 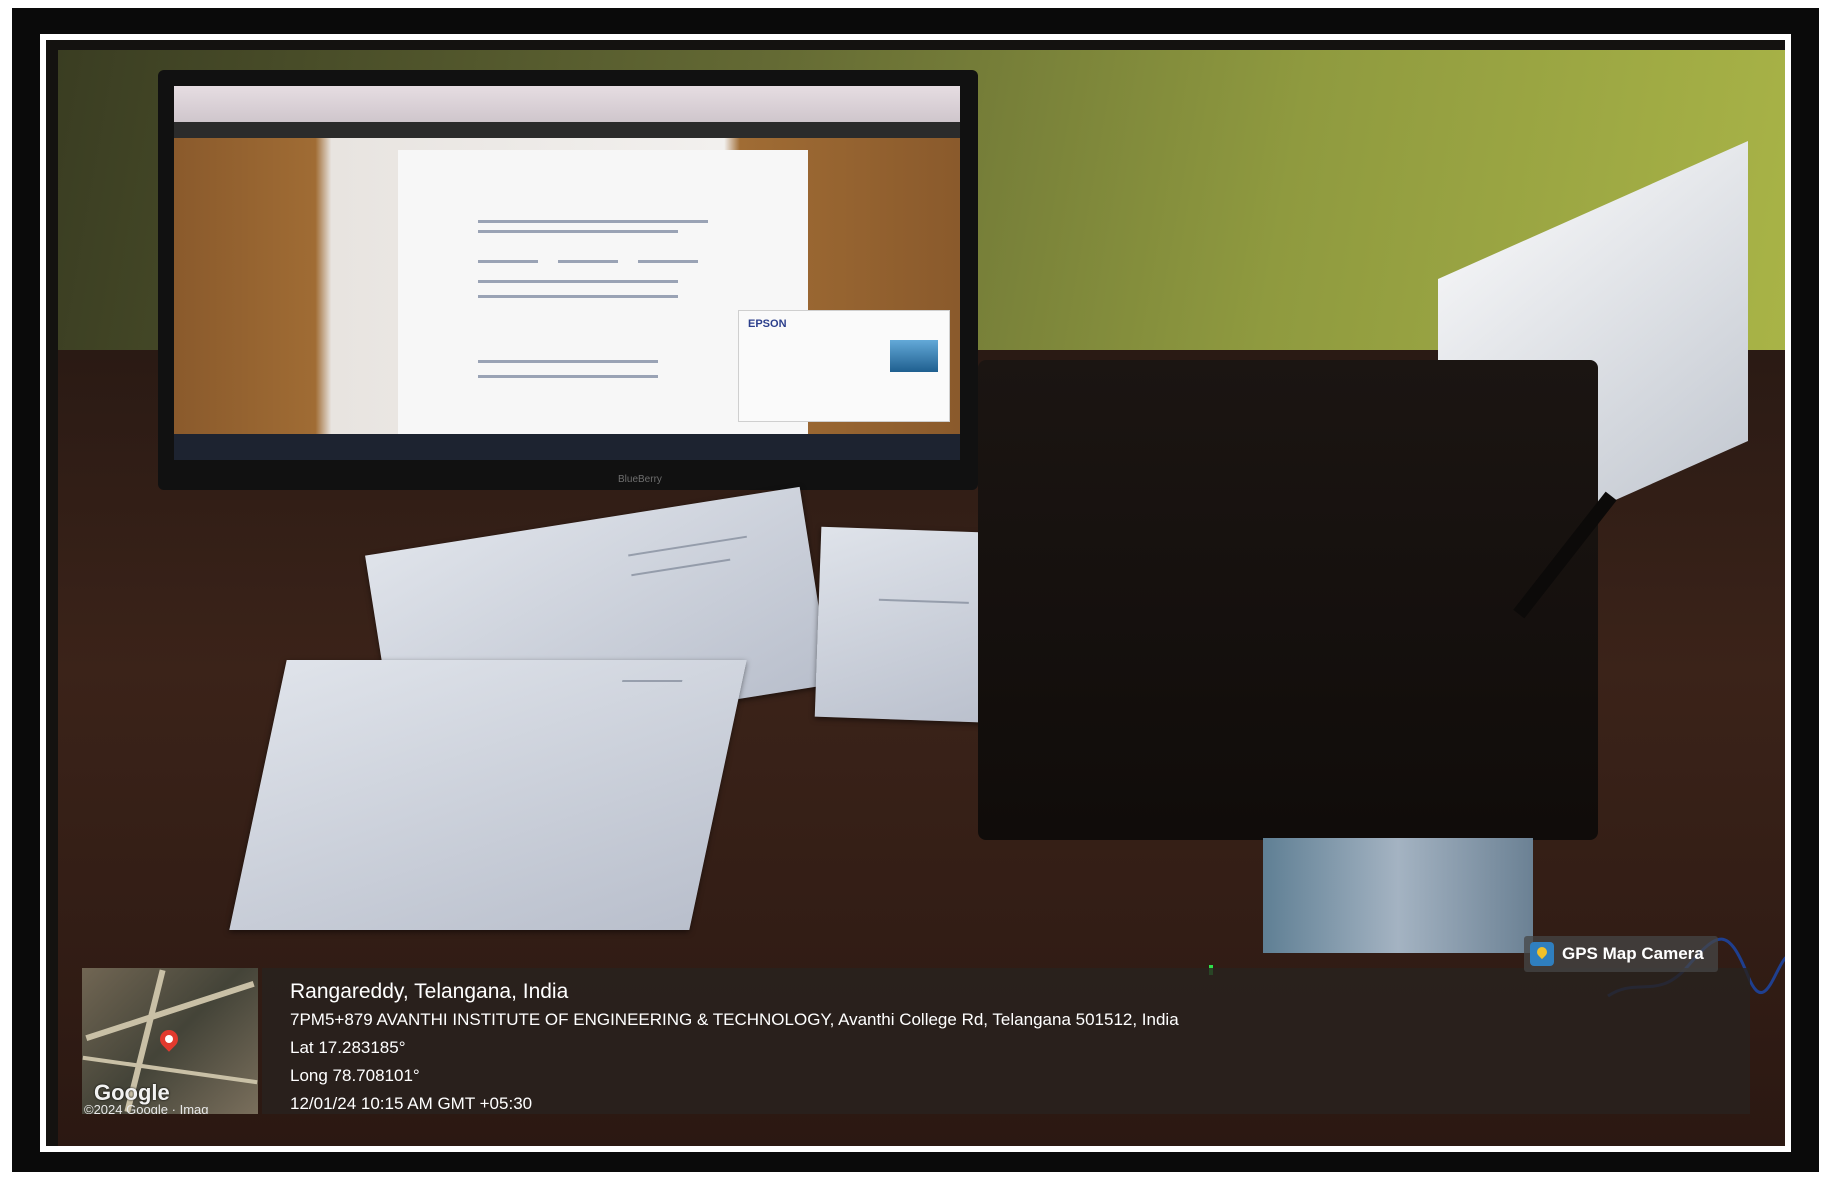 What do you see at coordinates (1288, 600) in the screenshot?
I see `printer` at bounding box center [1288, 600].